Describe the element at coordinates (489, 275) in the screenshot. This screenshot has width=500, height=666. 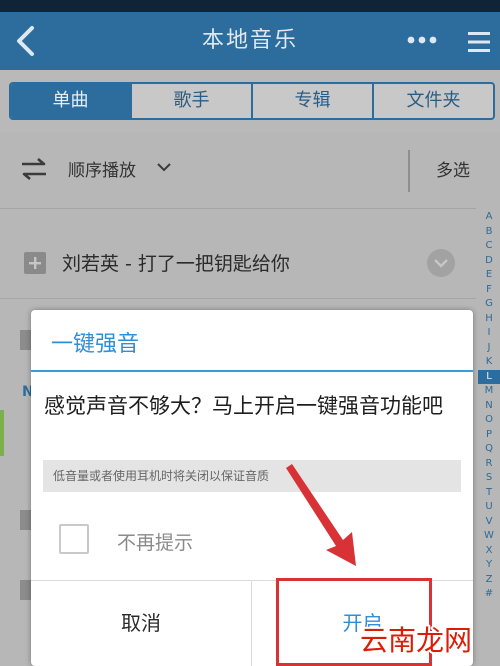
I see `alphabet-index-letter: E` at that location.